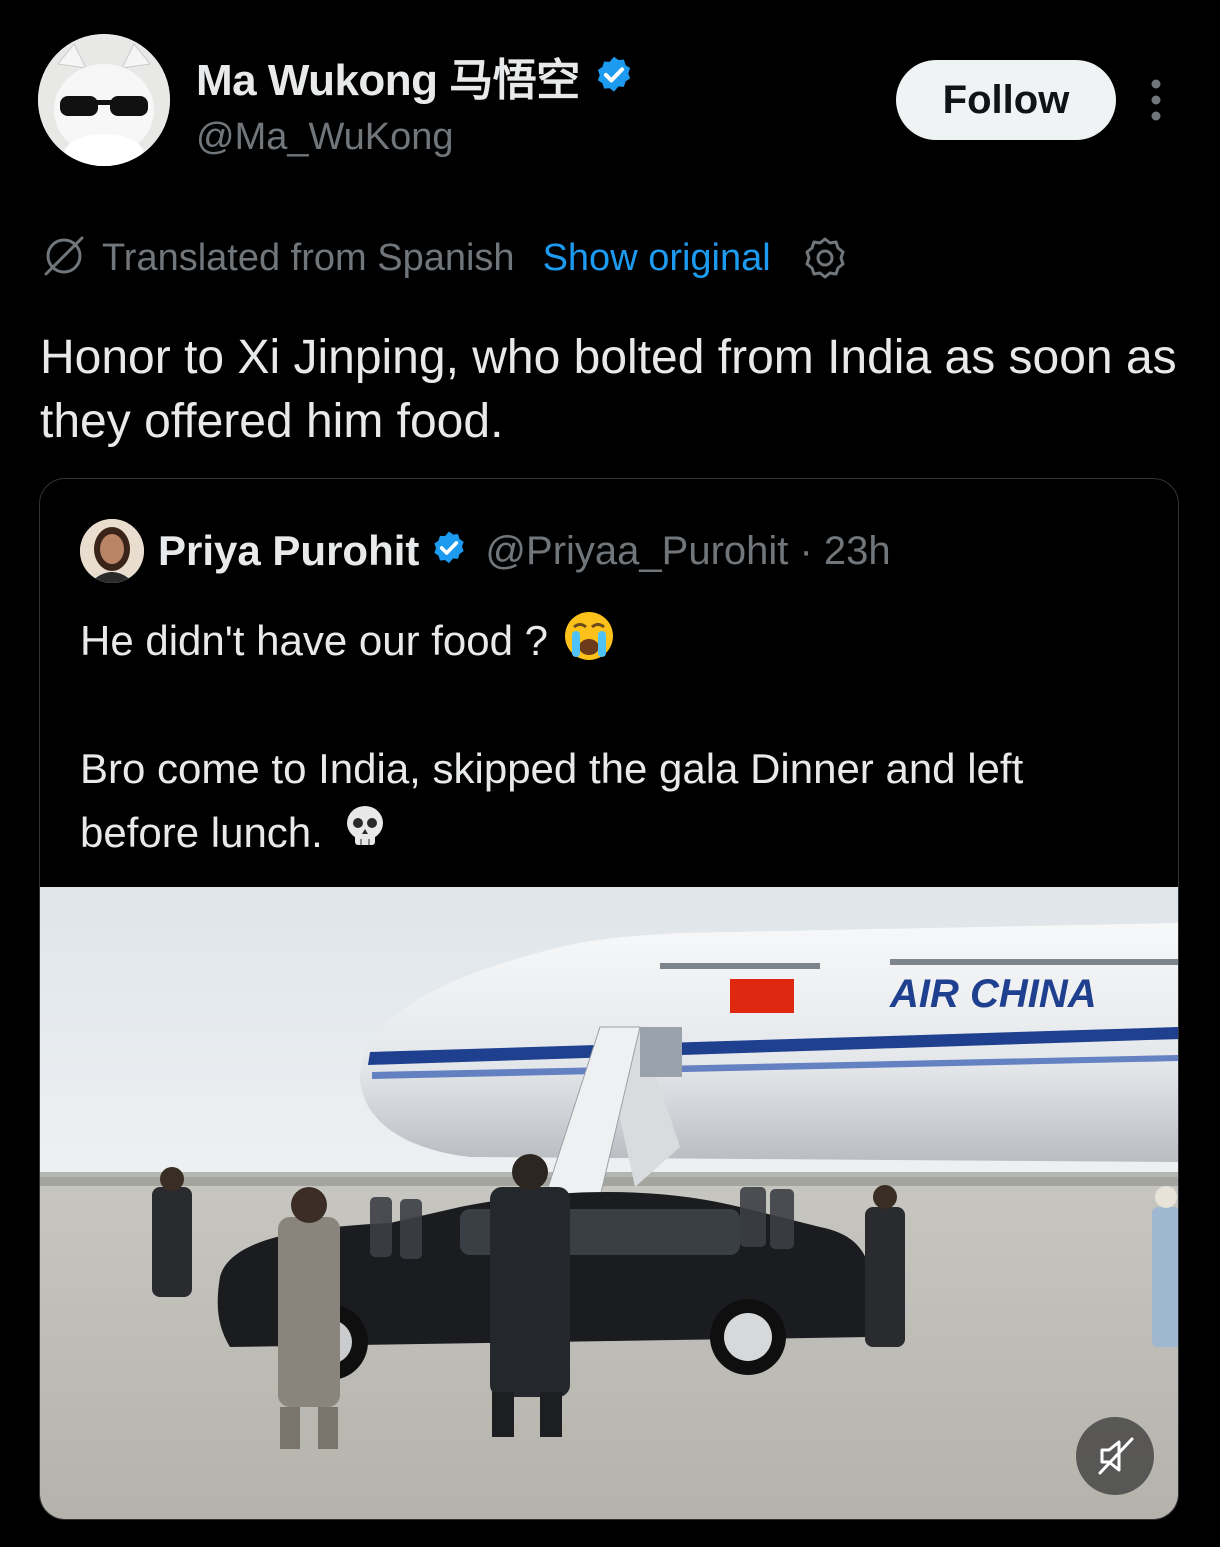 The width and height of the screenshot is (1220, 1547). What do you see at coordinates (104, 100) in the screenshot?
I see `author-avatar` at bounding box center [104, 100].